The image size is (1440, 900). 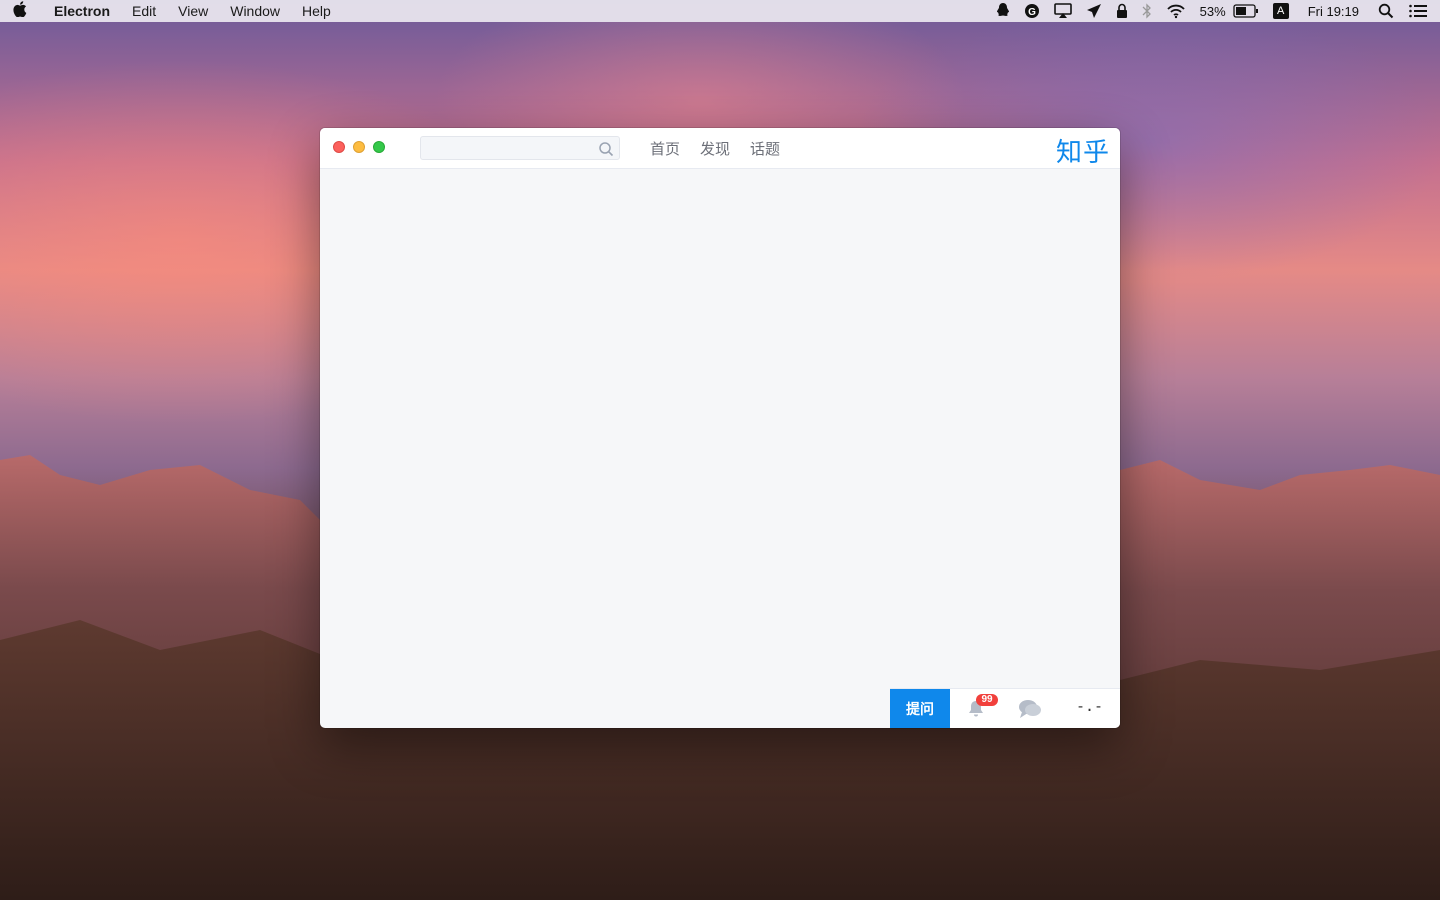 I want to click on nav-home: 首页, so click(x=665, y=148).